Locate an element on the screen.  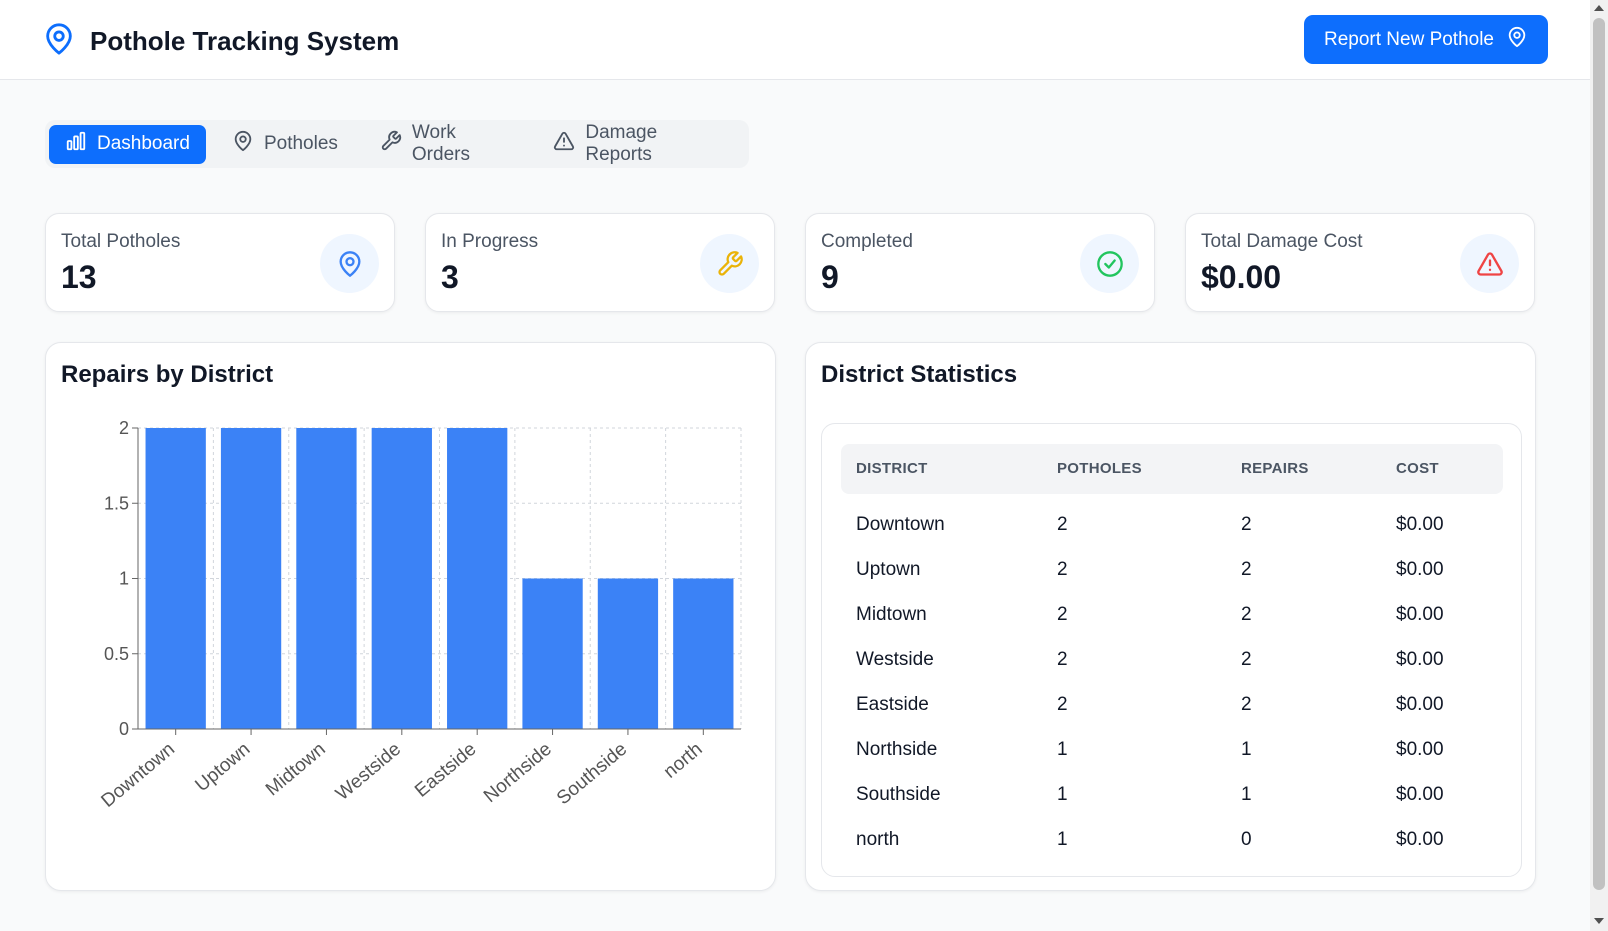
x-tick-label: Midtown is located at coordinates (296, 770).